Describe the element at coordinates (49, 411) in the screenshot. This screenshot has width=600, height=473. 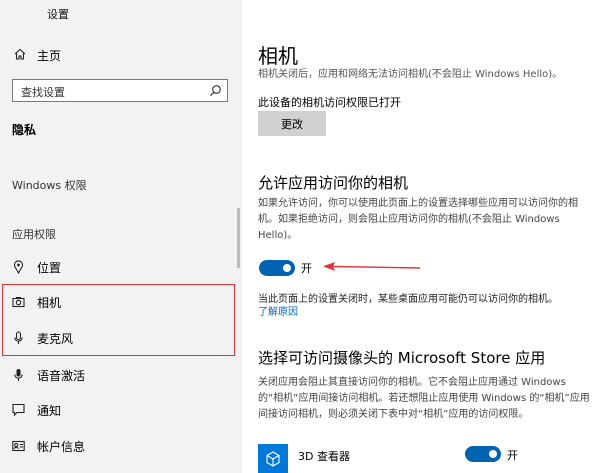
I see `sidebar-item-label: 通知` at that location.